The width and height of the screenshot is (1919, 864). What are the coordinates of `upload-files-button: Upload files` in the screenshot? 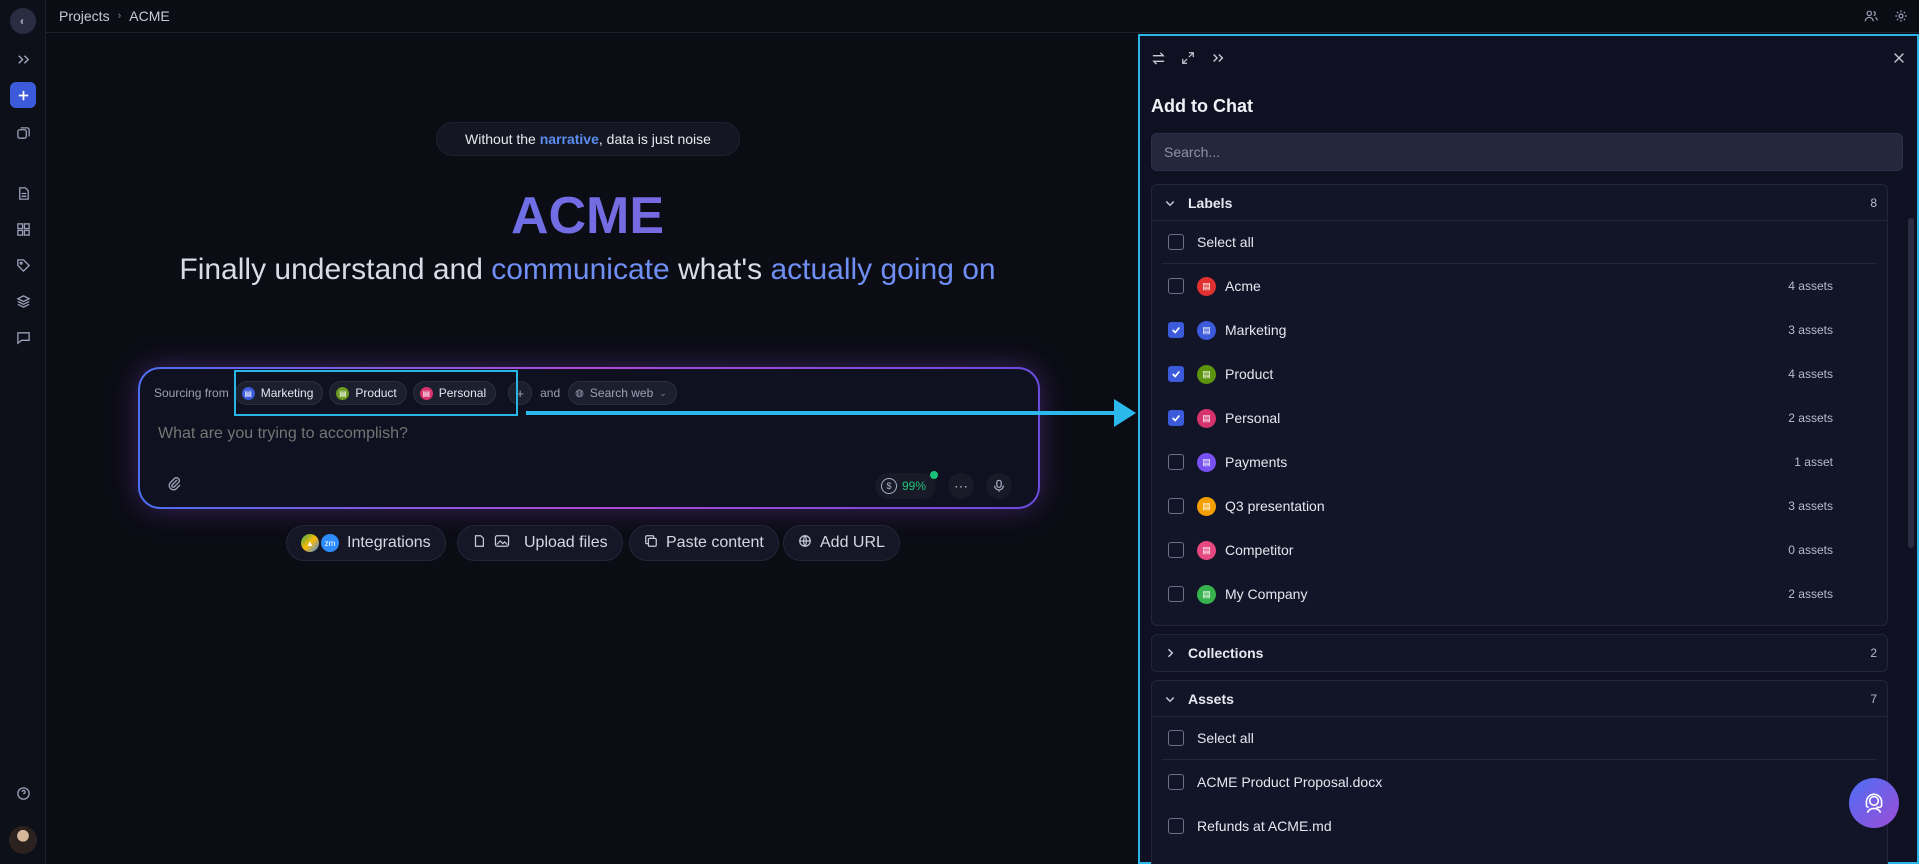 It's located at (540, 543).